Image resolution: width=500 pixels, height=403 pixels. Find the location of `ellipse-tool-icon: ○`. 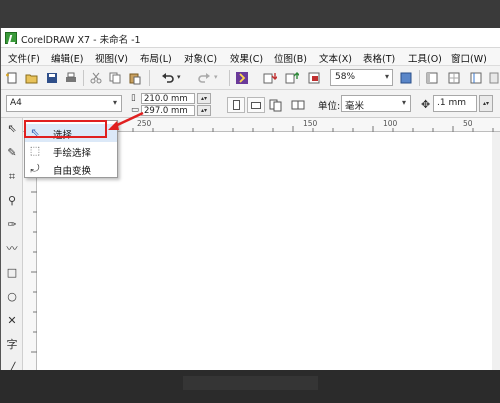

ellipse-tool-icon: ○ is located at coordinates (12, 297).